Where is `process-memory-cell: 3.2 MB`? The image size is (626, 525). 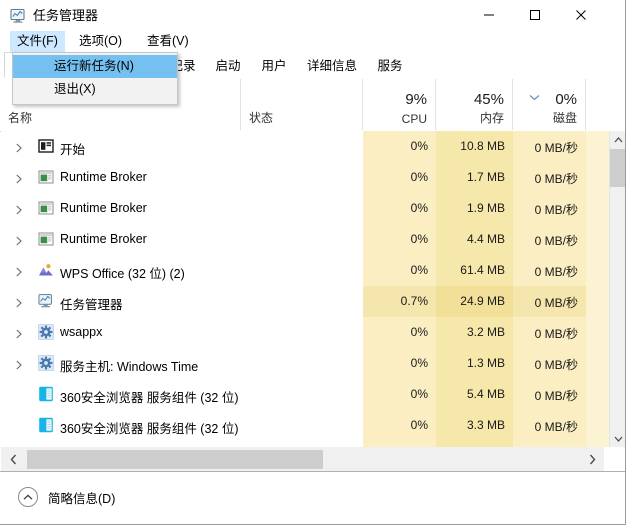 process-memory-cell: 3.2 MB is located at coordinates (474, 332).